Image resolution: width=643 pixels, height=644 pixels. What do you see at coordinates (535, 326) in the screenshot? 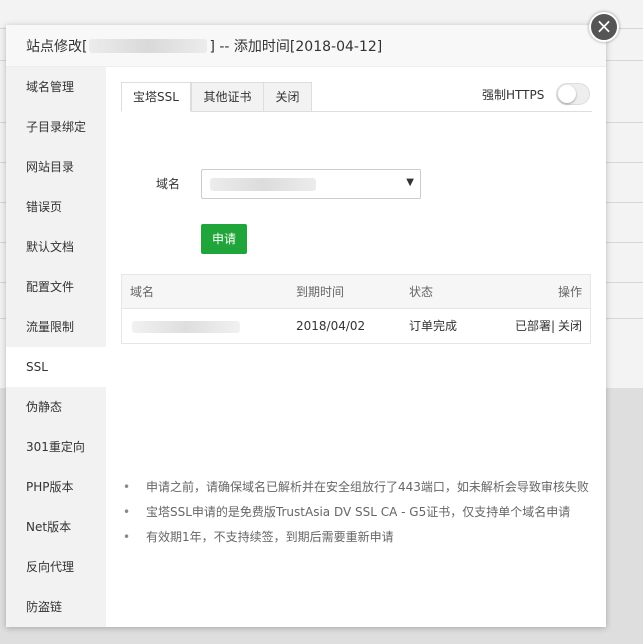
I see `row-deployed: 已部署|` at bounding box center [535, 326].